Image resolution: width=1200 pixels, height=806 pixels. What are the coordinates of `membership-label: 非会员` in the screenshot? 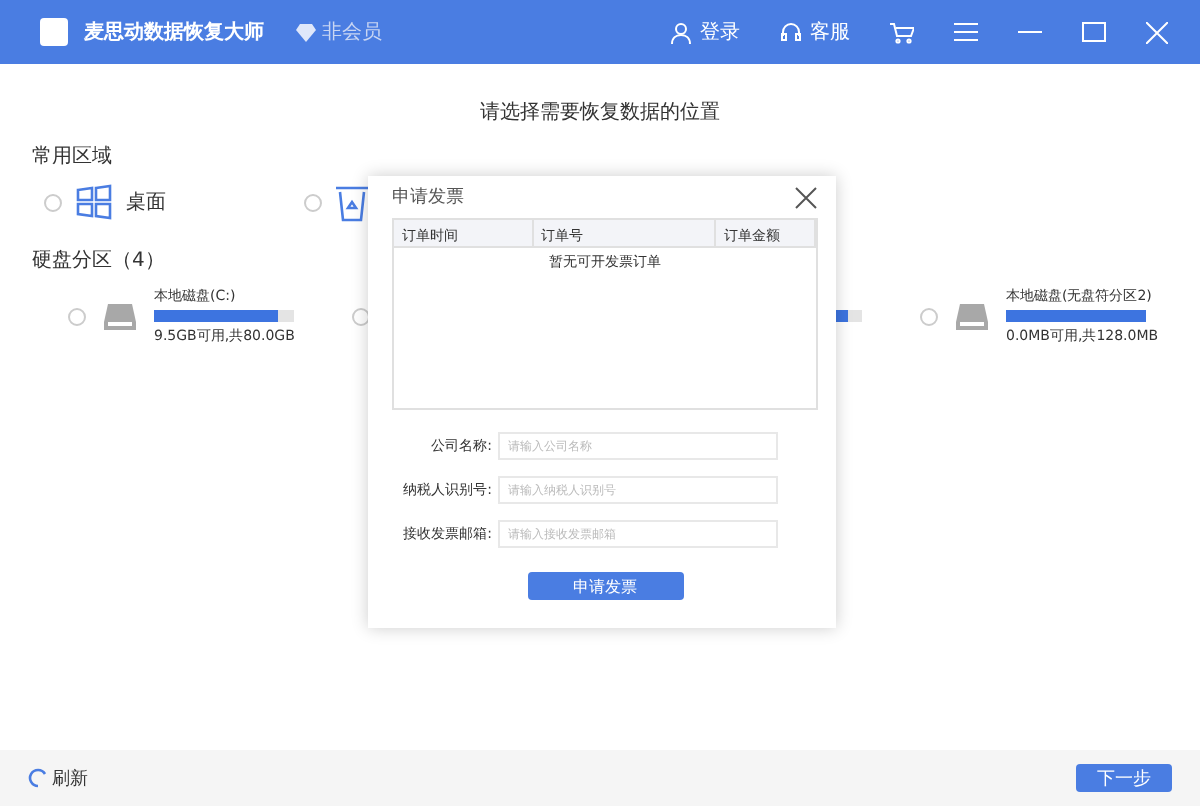 It's located at (339, 32).